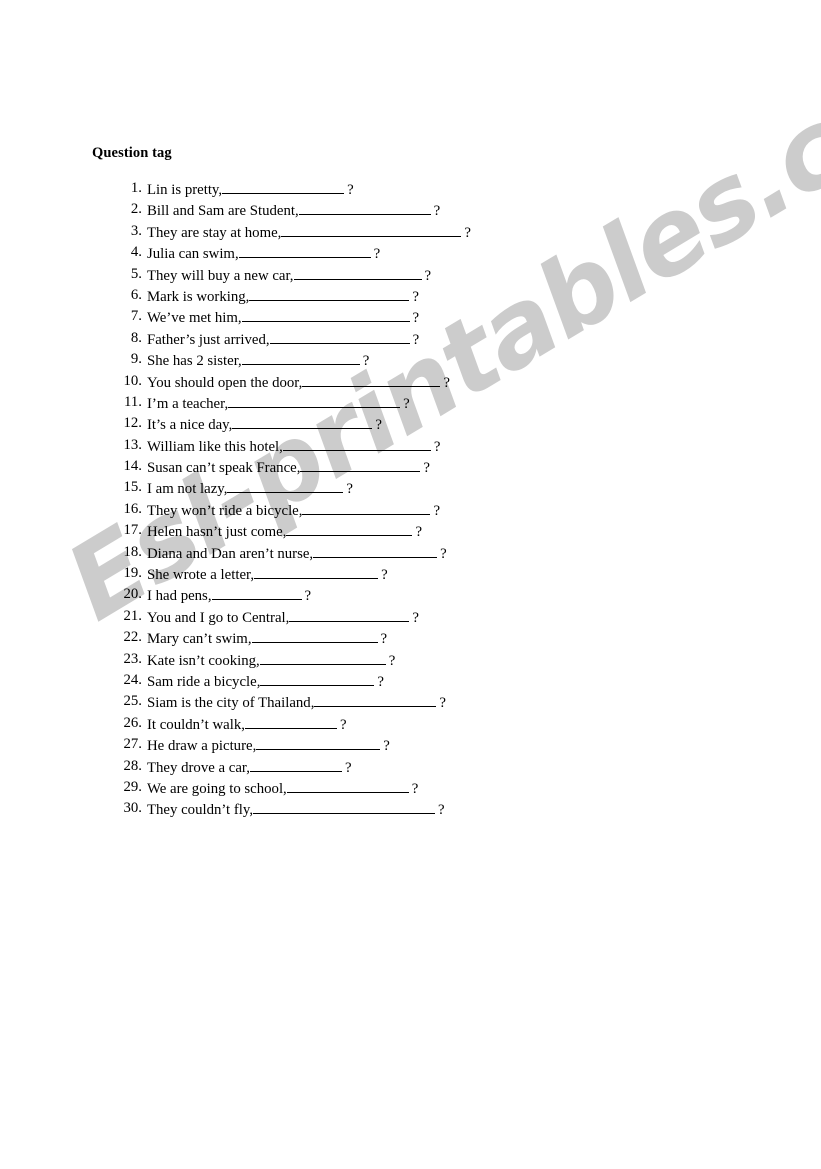  I want to click on question-text: Bill and Sam are Student,, so click(223, 211).